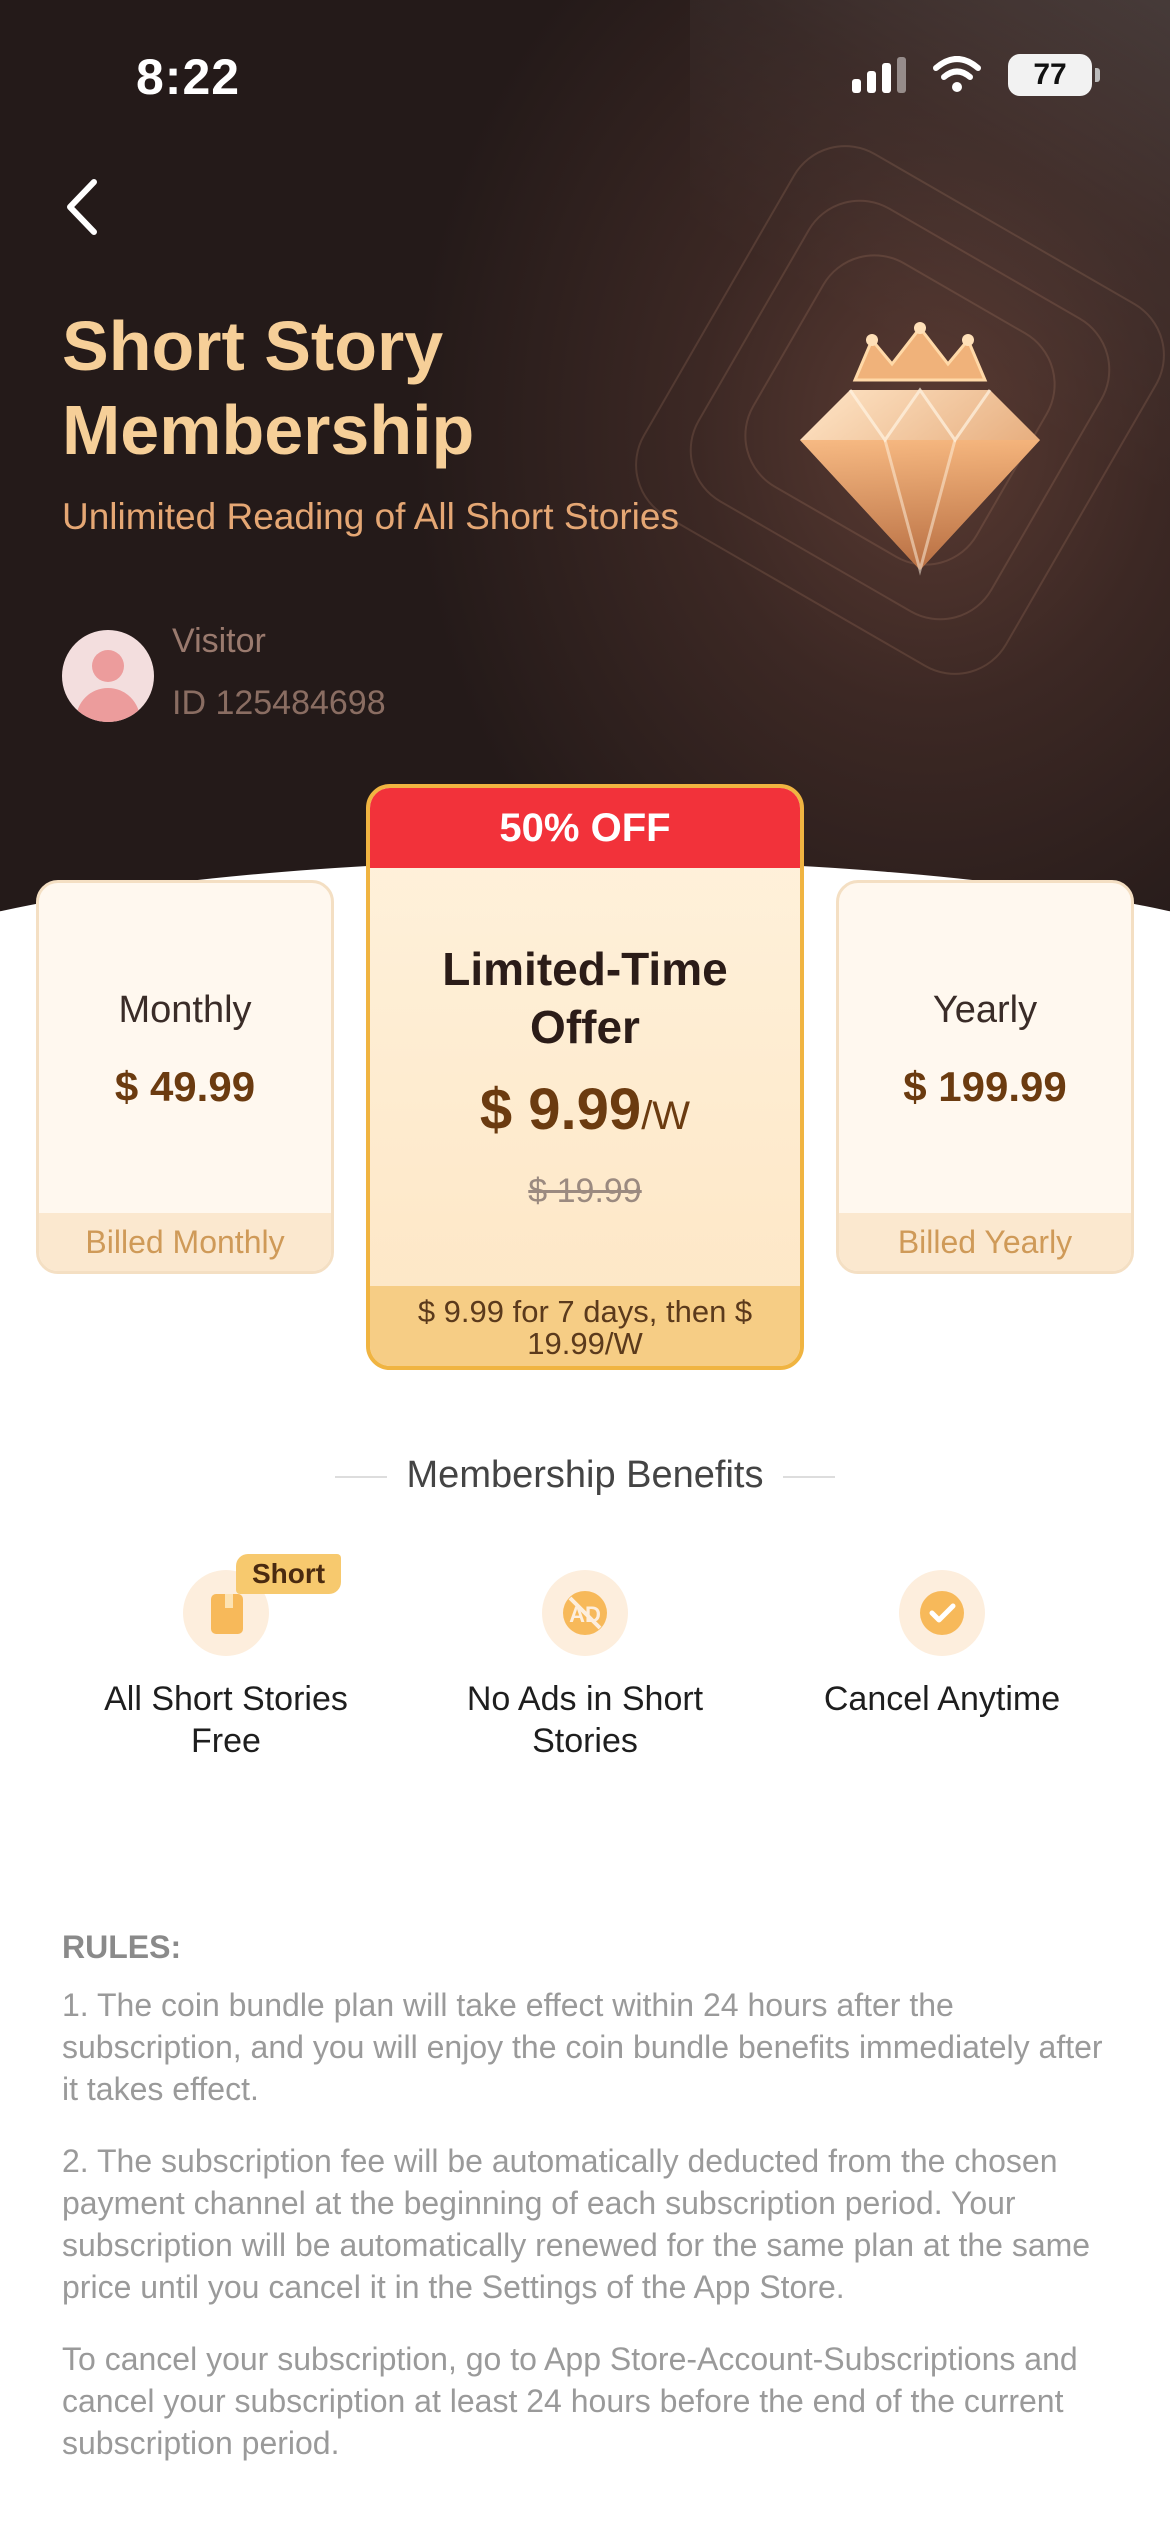 The image size is (1170, 2532). What do you see at coordinates (370, 516) in the screenshot?
I see `page-subtitle: Unlimited Reading of All Short Stories` at bounding box center [370, 516].